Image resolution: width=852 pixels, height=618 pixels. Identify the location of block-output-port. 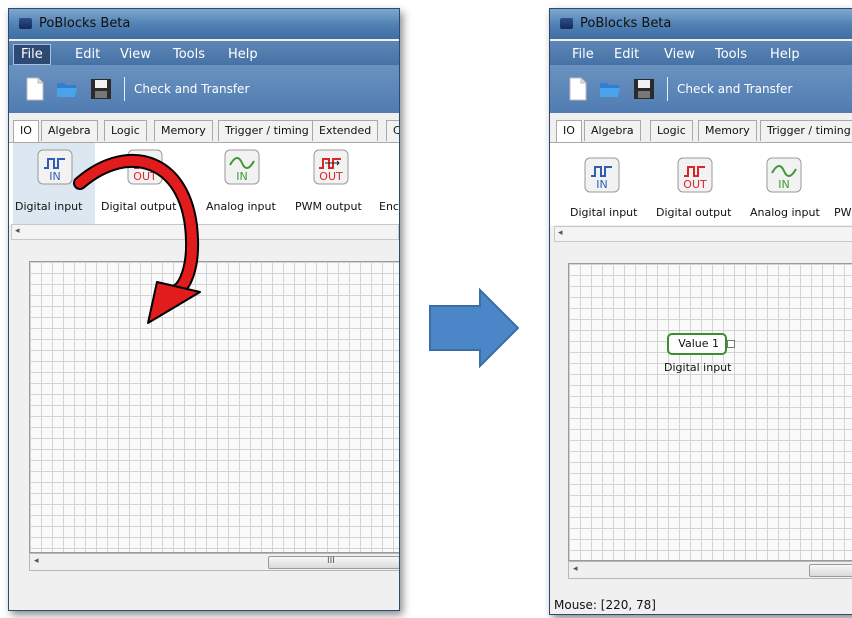
(731, 344).